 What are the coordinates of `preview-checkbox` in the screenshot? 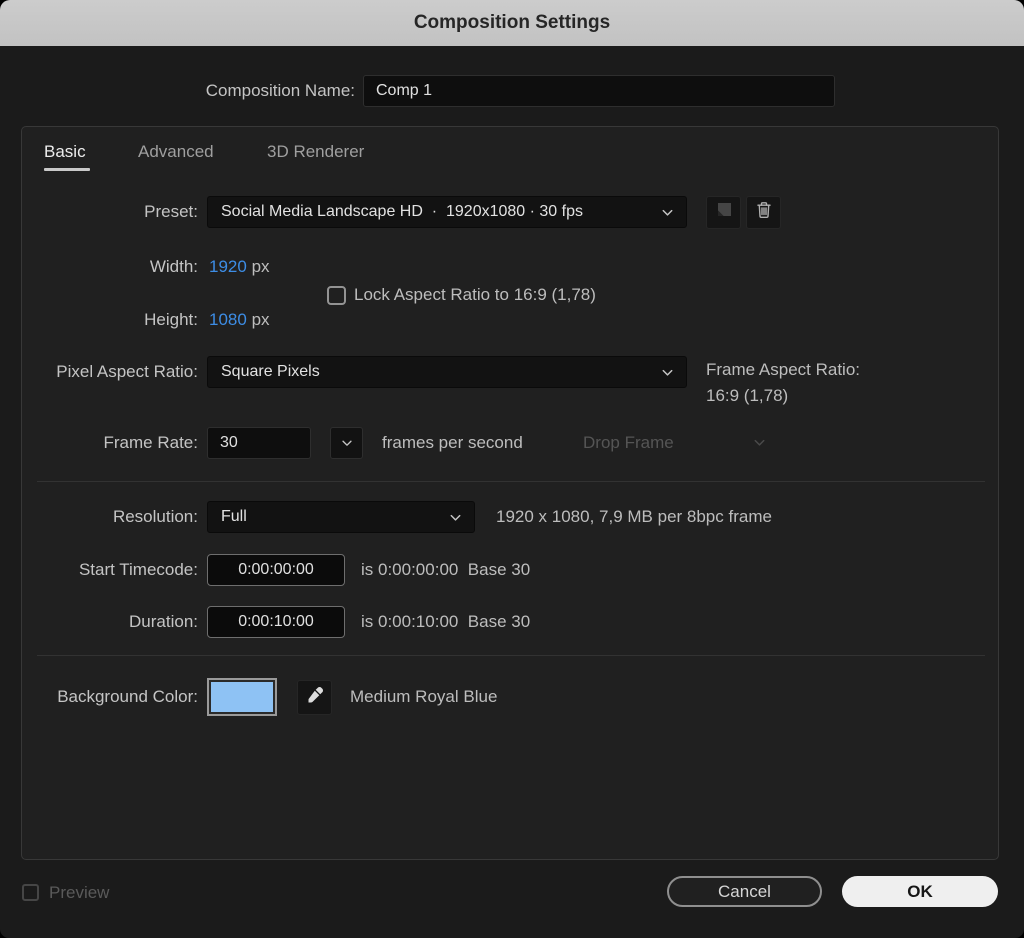 It's located at (30, 892).